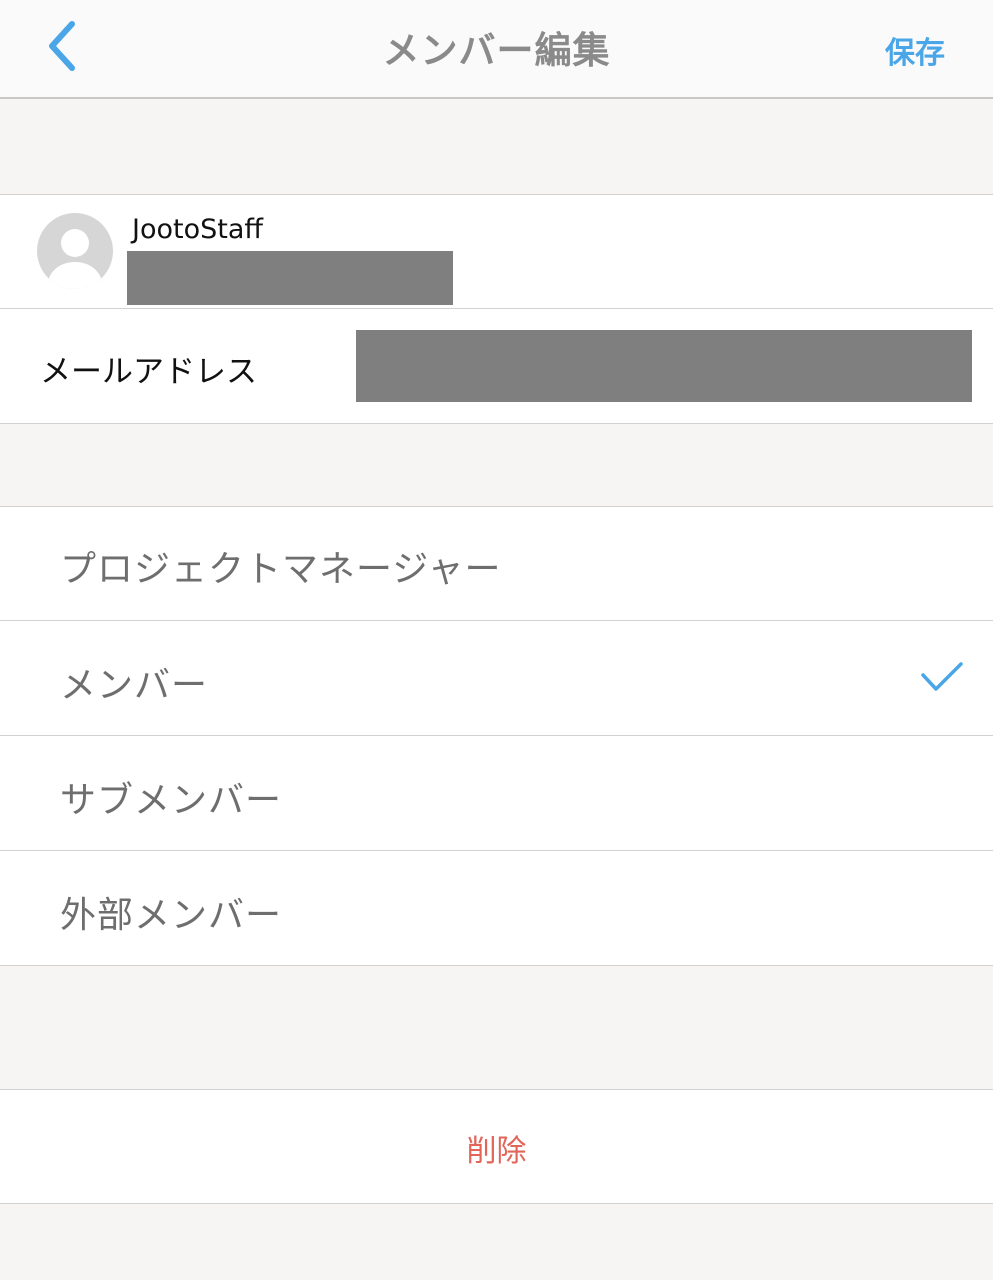 The image size is (993, 1280). I want to click on profile-name: JootoStaff, so click(197, 229).